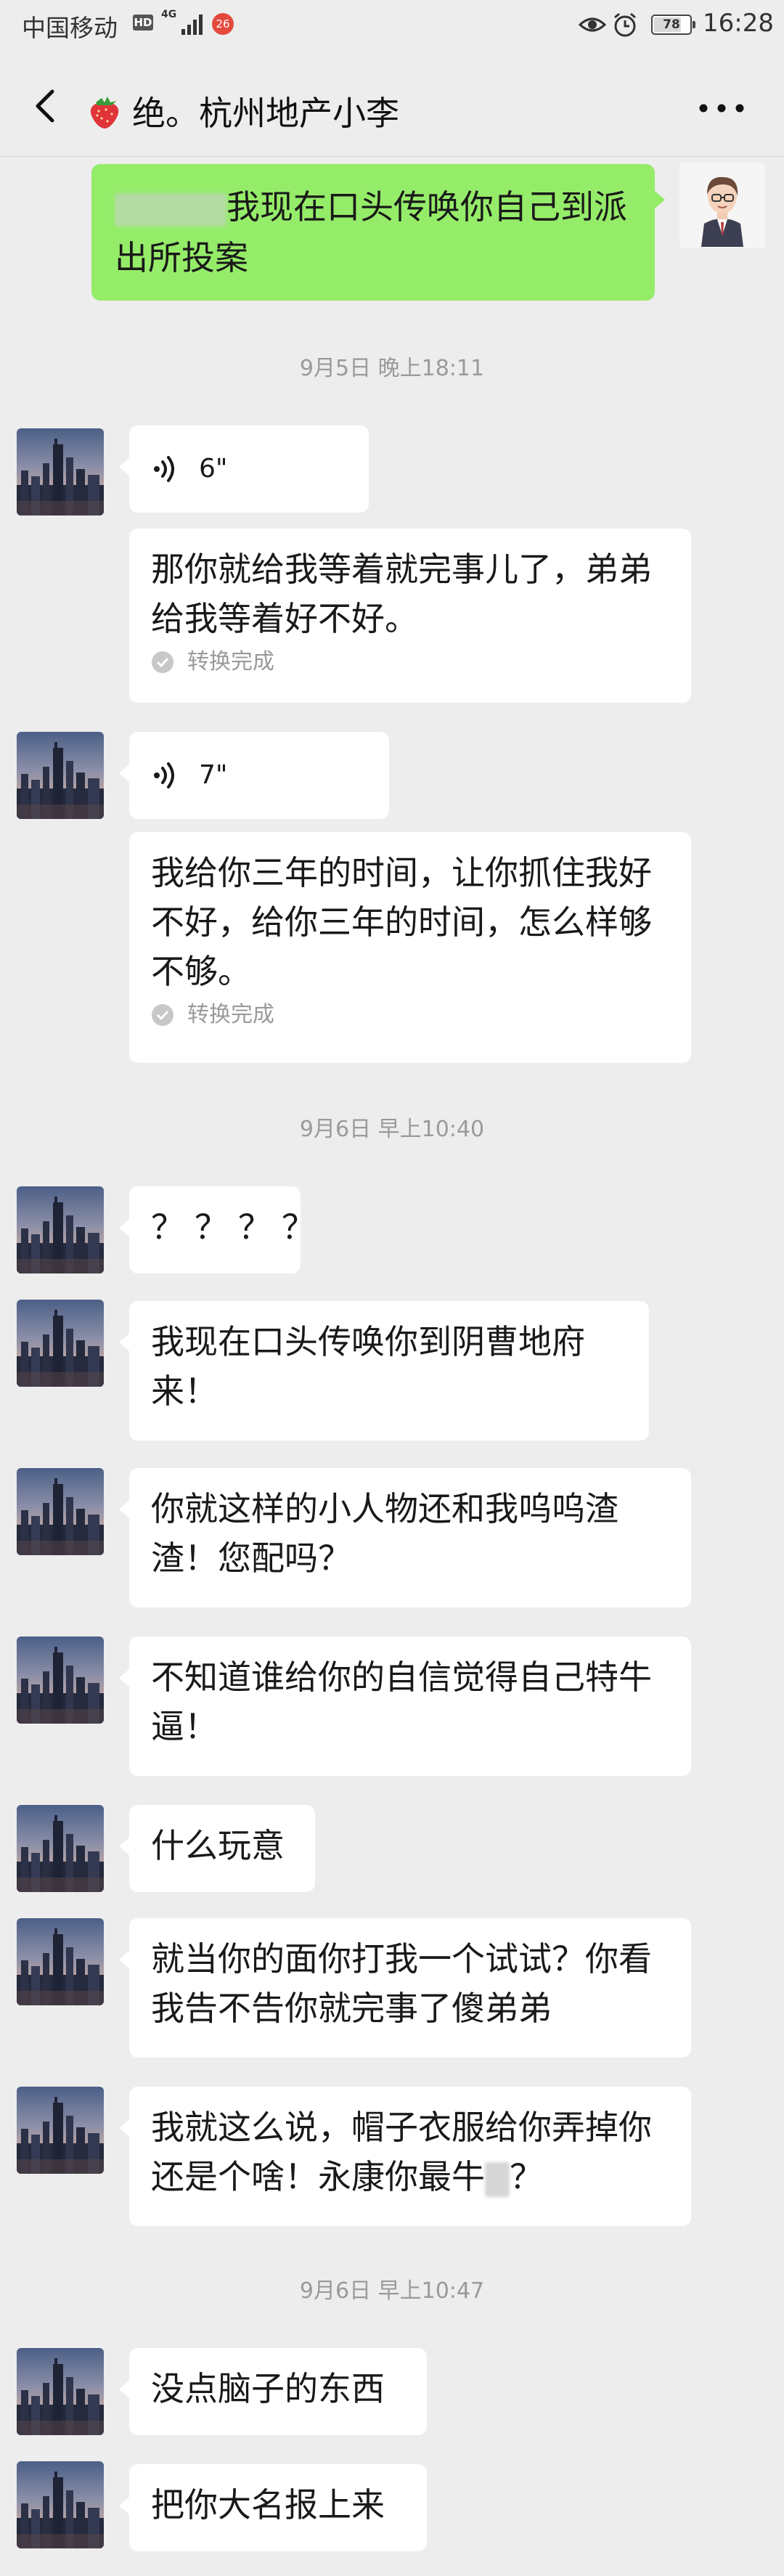 This screenshot has width=784, height=2576. I want to click on message-text: 你就这样的小人物还和我呜呜渣渣！您配吗？, so click(385, 1533).